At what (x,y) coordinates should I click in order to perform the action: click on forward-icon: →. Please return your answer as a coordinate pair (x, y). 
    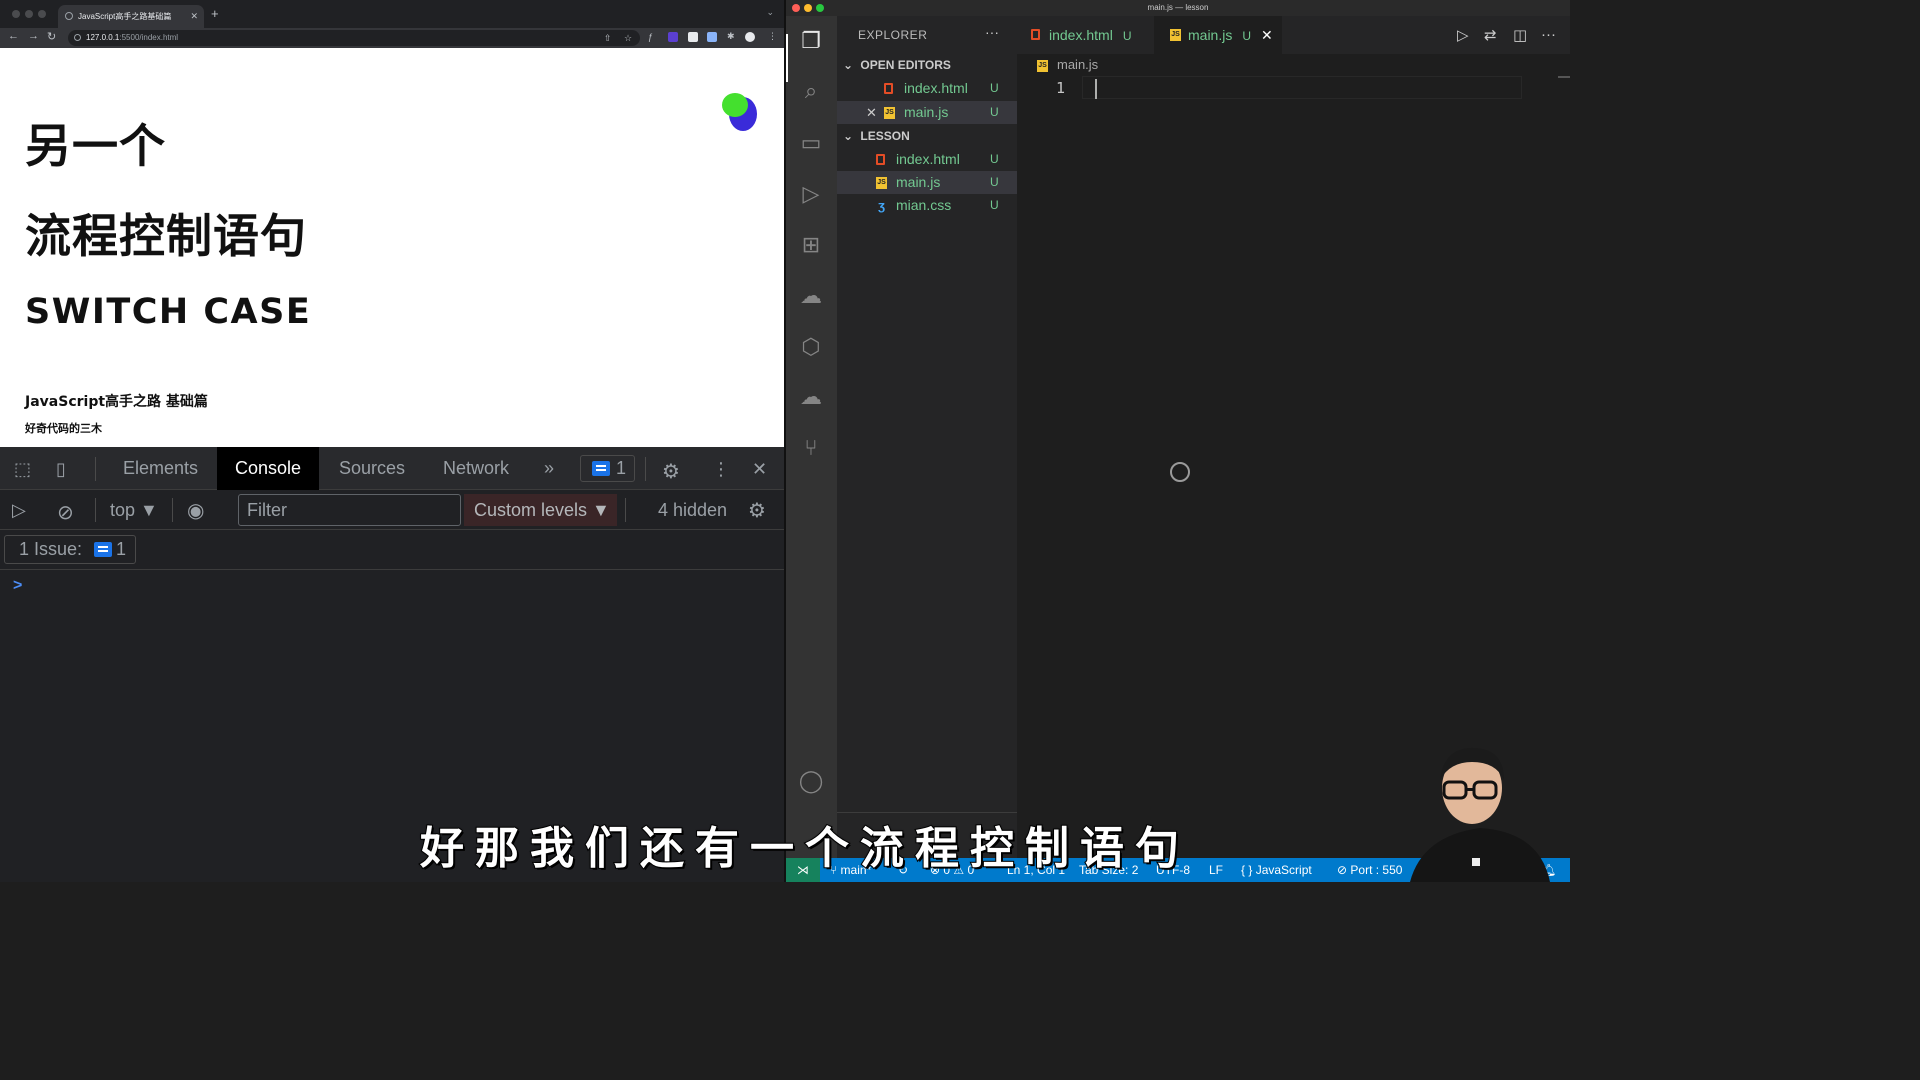
    Looking at the image, I should click on (33, 36).